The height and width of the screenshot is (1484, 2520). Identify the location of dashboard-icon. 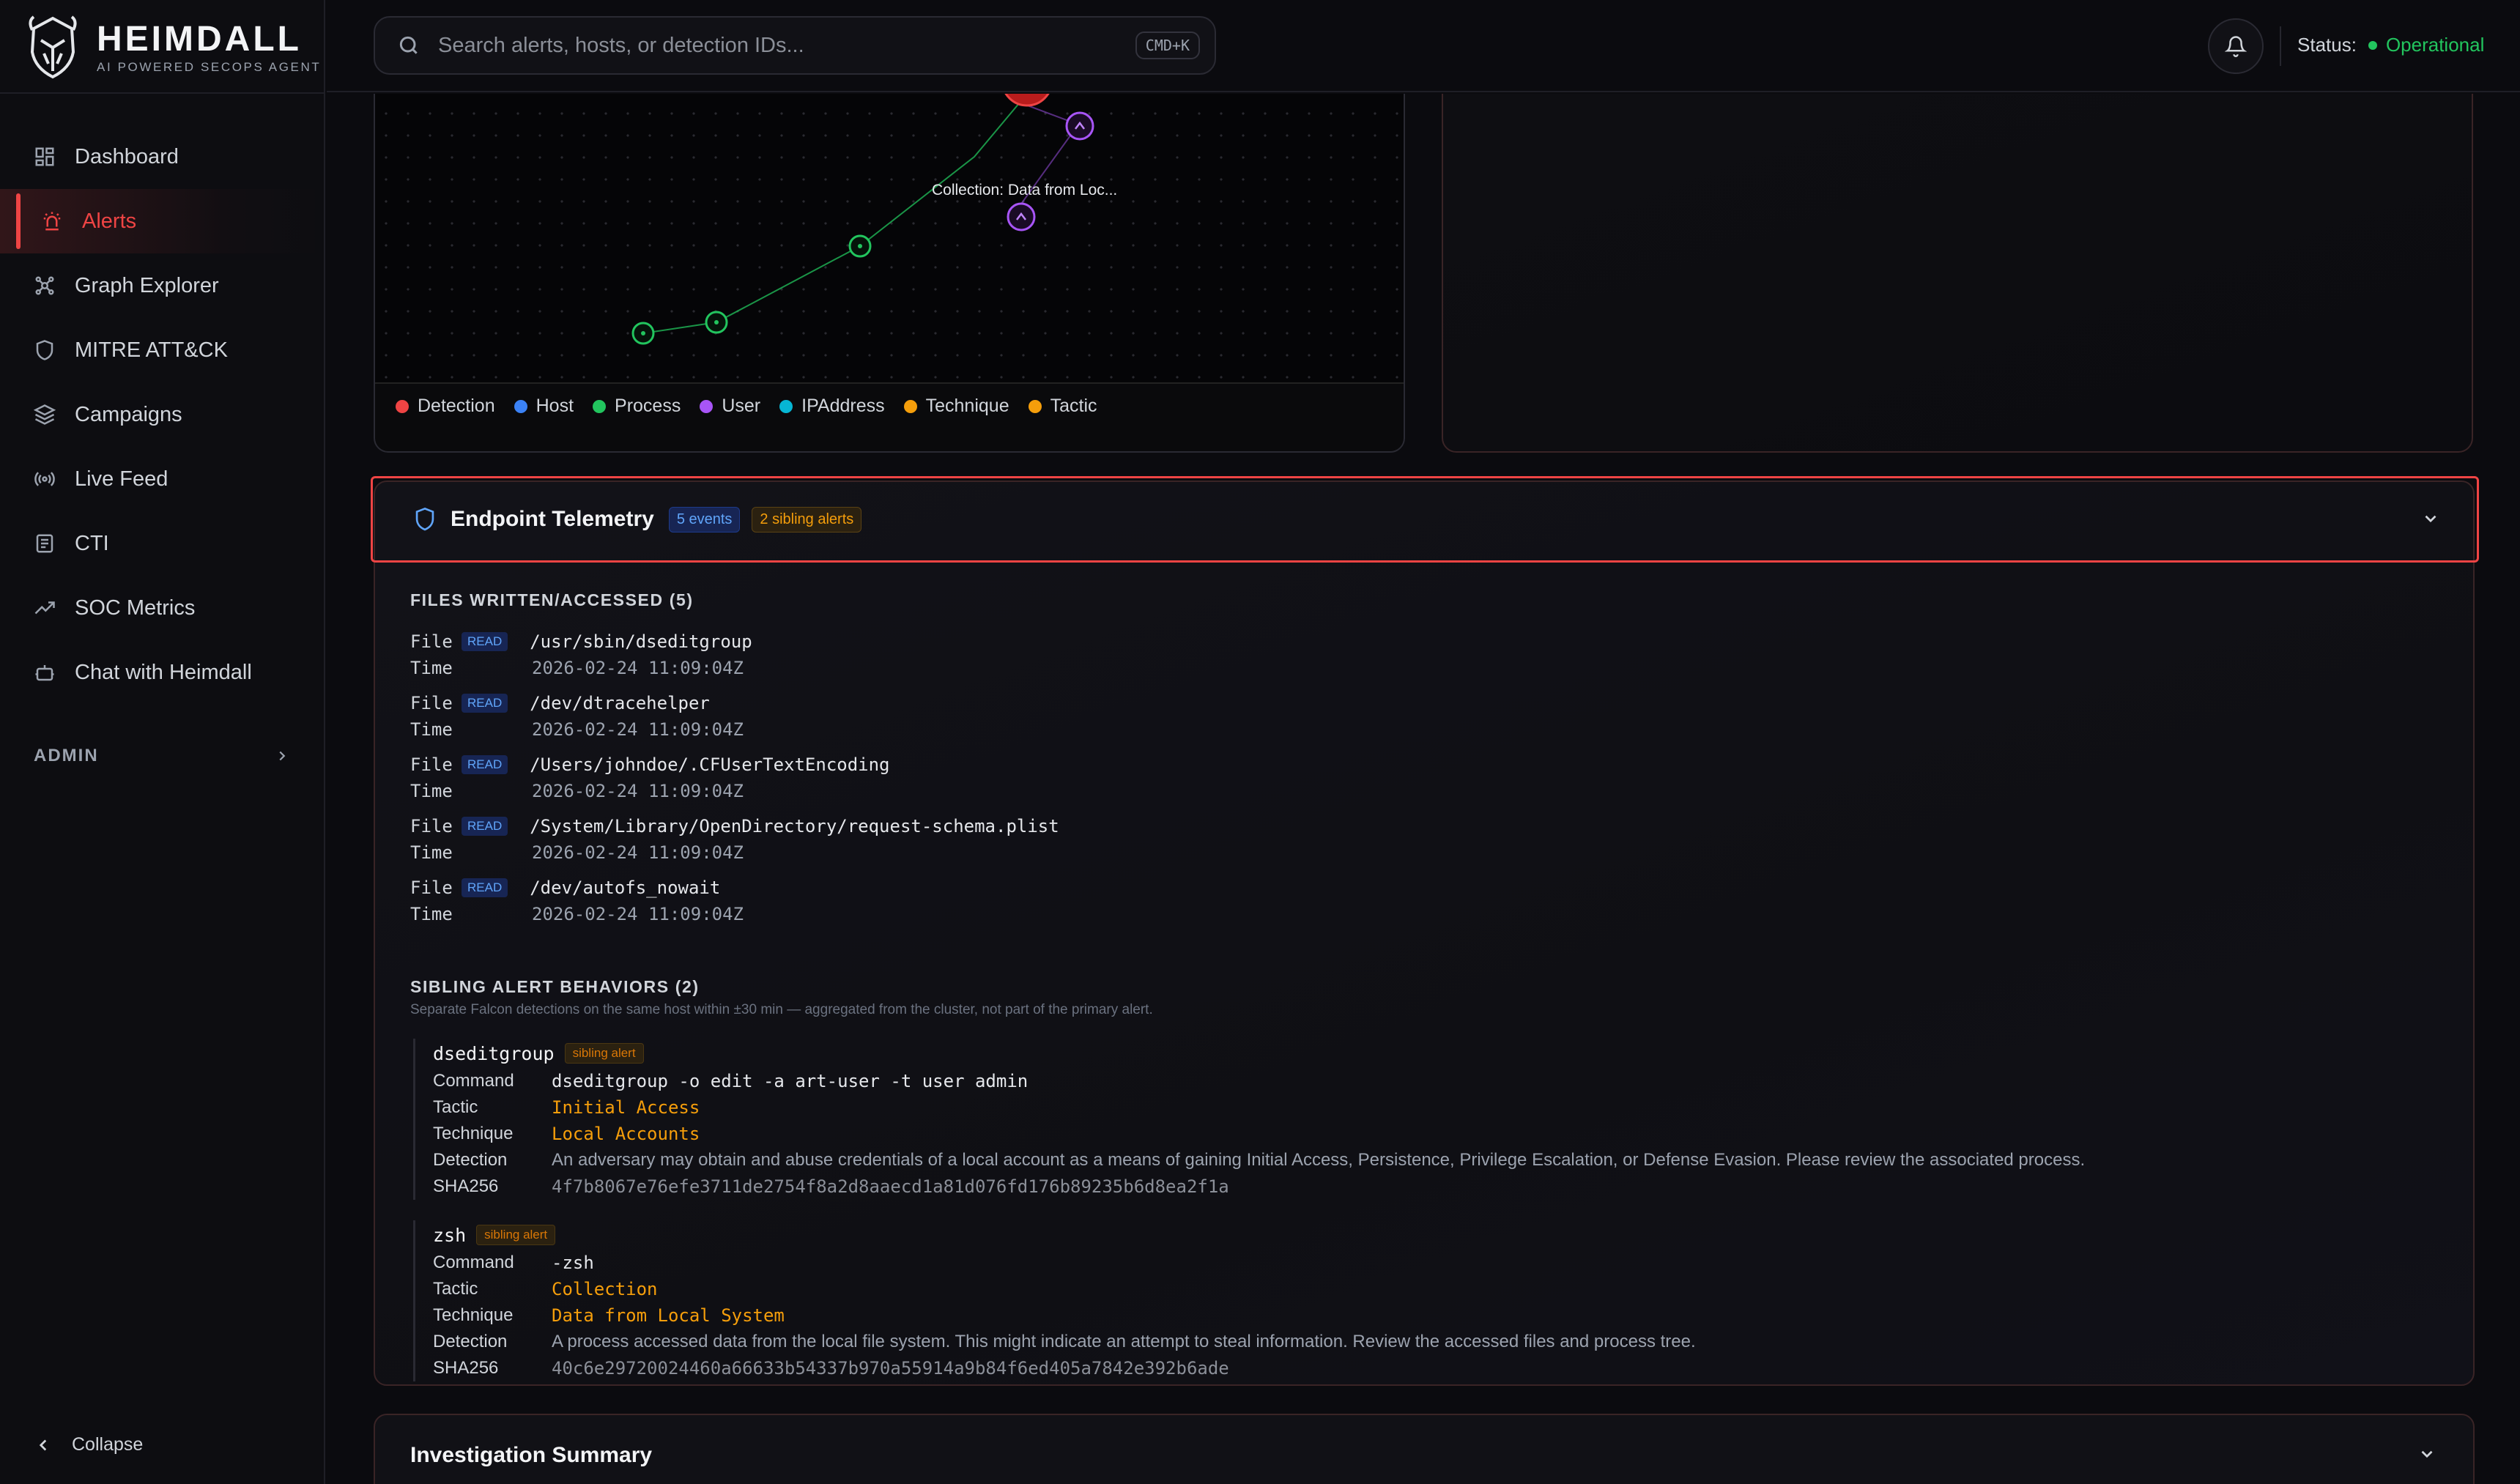
(44, 156).